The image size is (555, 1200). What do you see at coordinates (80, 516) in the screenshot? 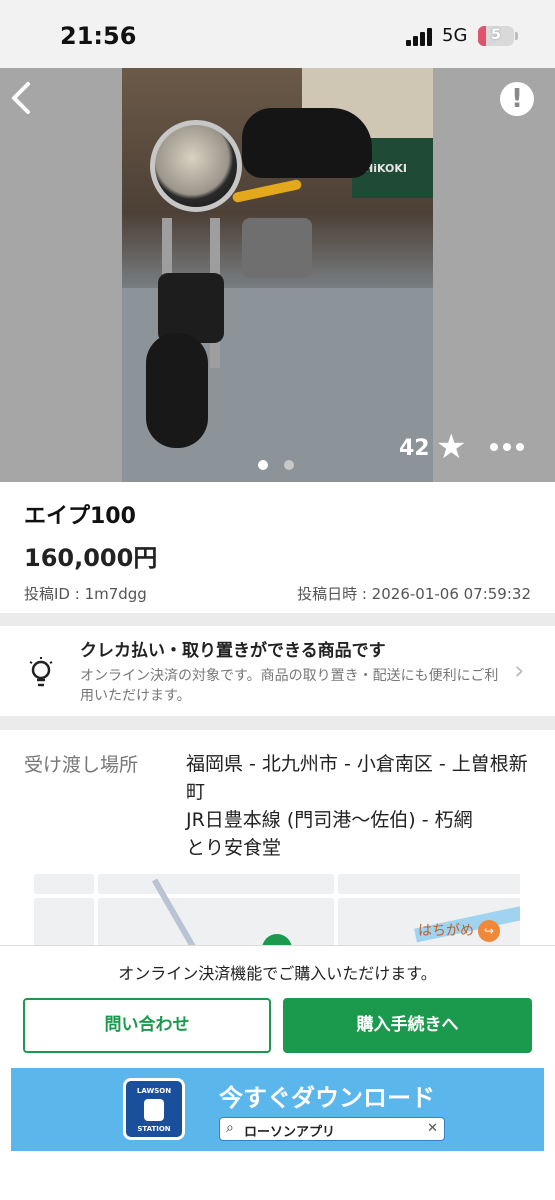
I see `listing-title: エイプ100` at bounding box center [80, 516].